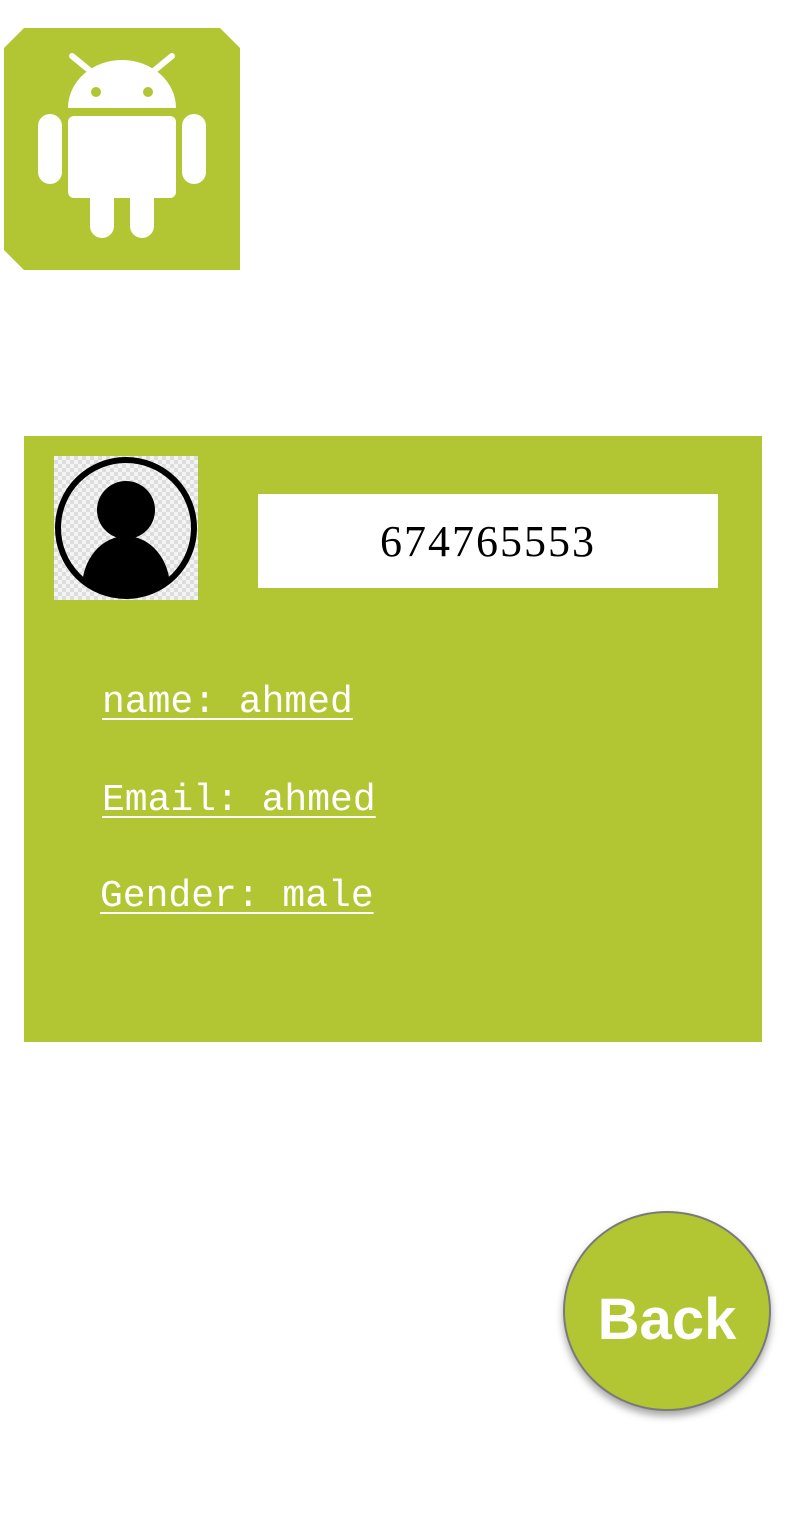  Describe the element at coordinates (227, 703) in the screenshot. I see `name-link: name: ahmed` at that location.